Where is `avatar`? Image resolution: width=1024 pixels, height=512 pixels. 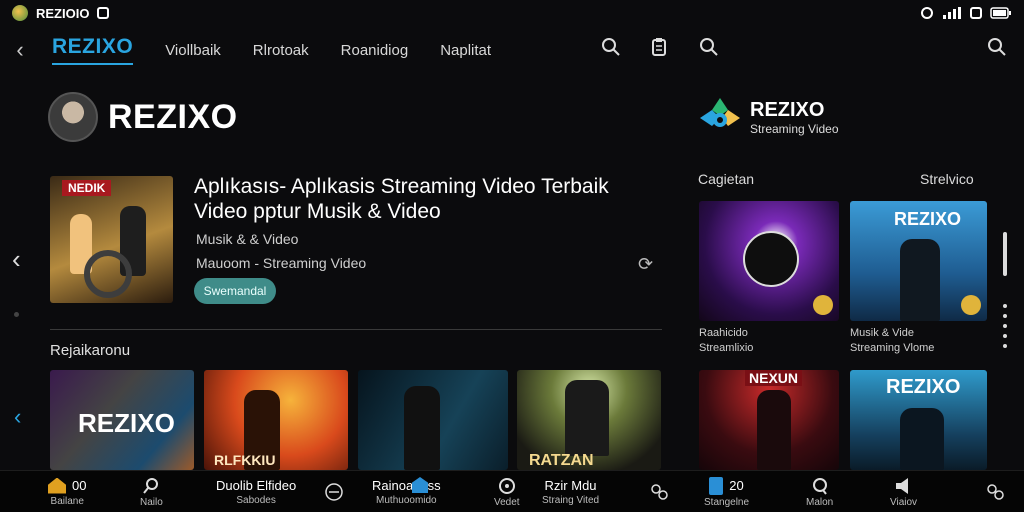 avatar is located at coordinates (73, 117).